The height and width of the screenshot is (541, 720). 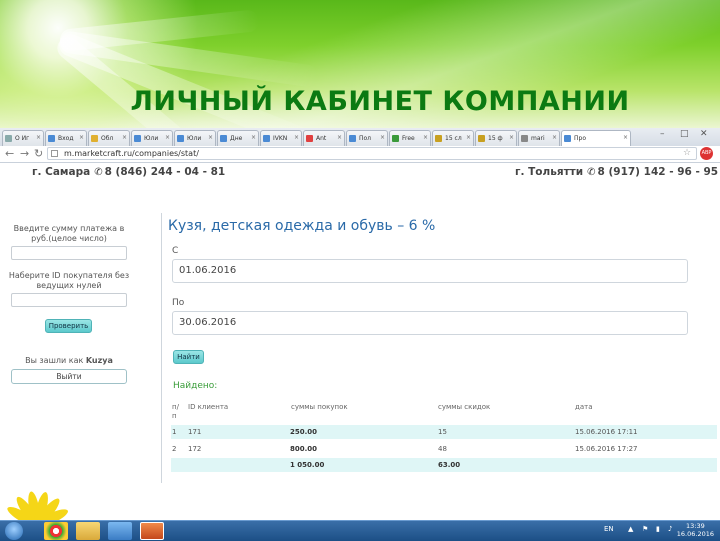 I want to click on cell-client-id: 171, so click(x=195, y=432).